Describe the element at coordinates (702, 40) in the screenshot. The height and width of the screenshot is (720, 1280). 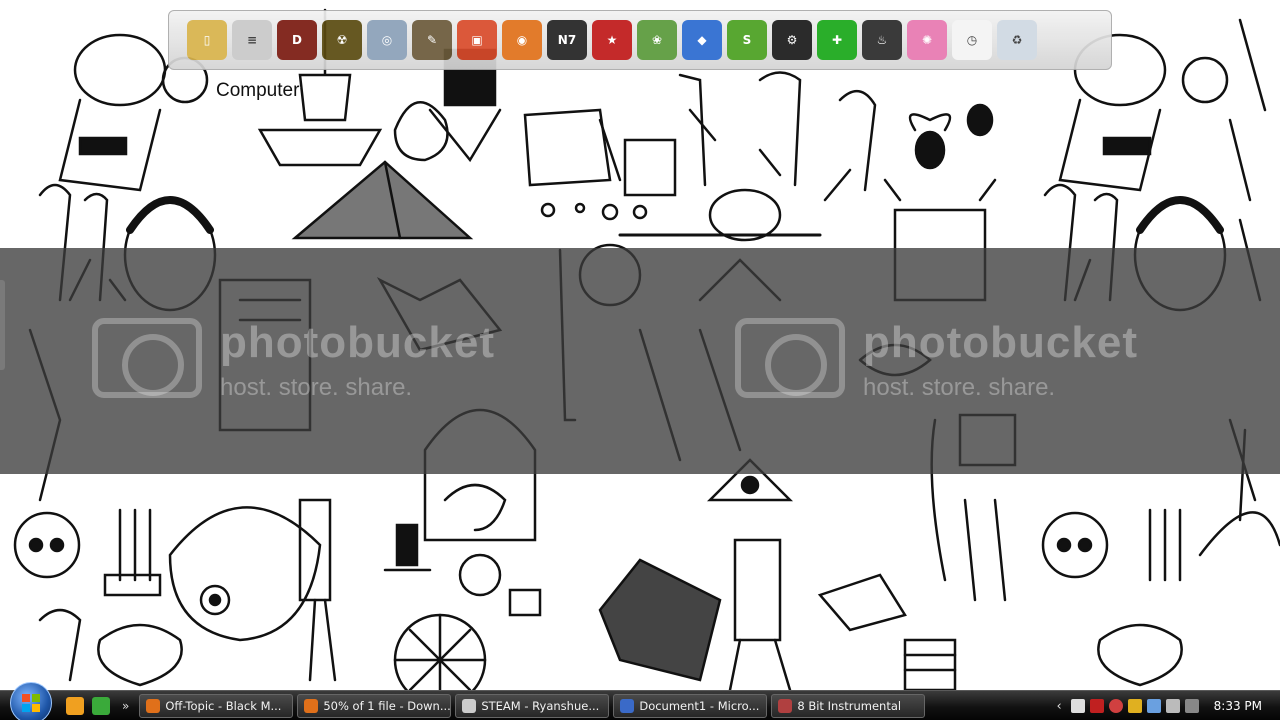
I see `sims-icon: ◆` at that location.